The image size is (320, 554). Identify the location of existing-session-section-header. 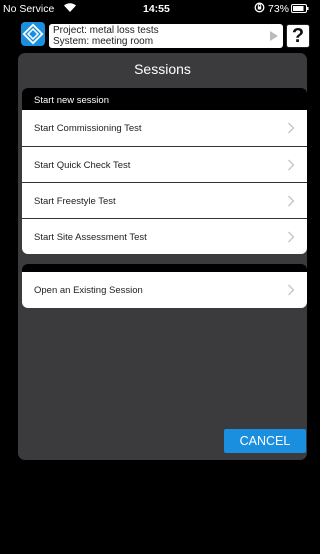
(164, 268).